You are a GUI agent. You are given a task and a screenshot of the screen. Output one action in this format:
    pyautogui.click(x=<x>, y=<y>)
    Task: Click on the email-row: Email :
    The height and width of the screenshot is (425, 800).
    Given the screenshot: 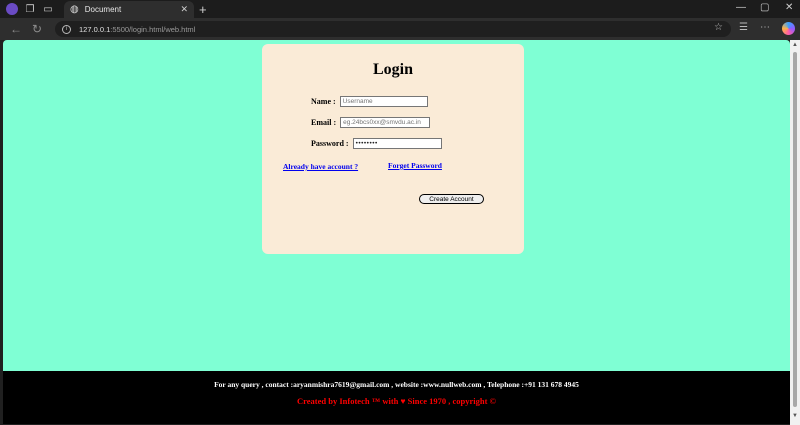 What is the action you would take?
    pyautogui.click(x=371, y=122)
    